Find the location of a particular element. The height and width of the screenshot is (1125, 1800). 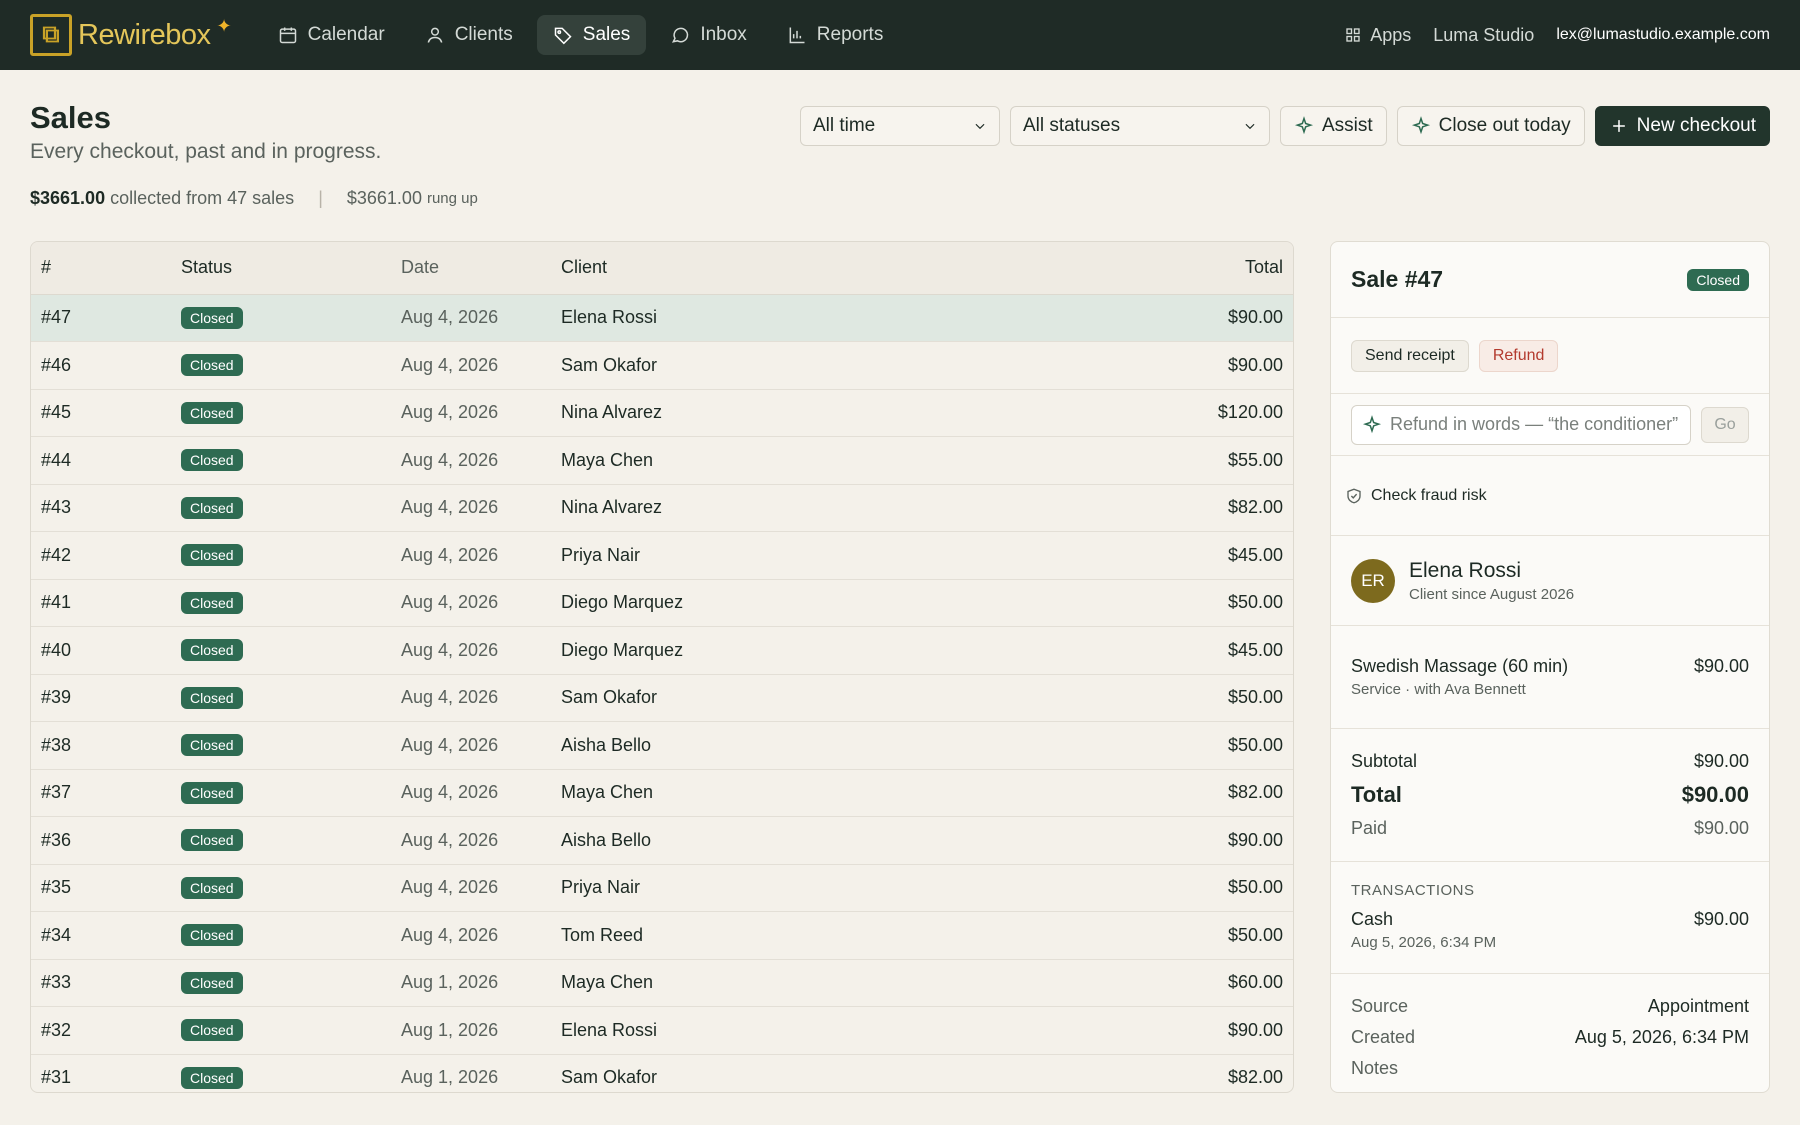

chevron-down-icon is located at coordinates (1250, 126).